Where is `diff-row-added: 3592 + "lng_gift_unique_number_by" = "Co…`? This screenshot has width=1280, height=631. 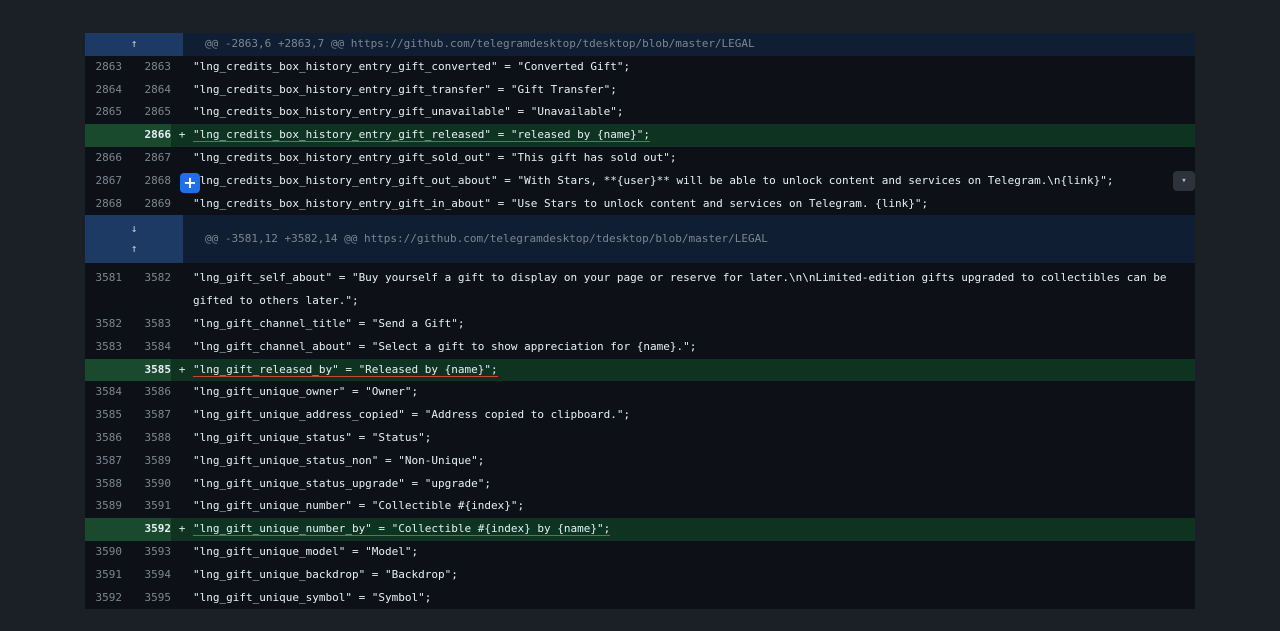 diff-row-added: 3592 + "lng_gift_unique_number_by" = "Co… is located at coordinates (640, 529).